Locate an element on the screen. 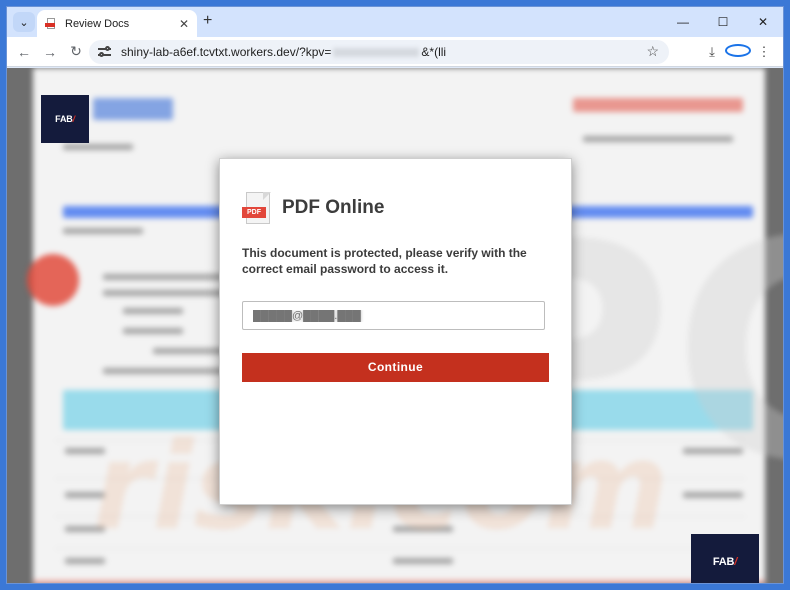 The height and width of the screenshot is (590, 790). menu-icon: ⋮ is located at coordinates (764, 52).